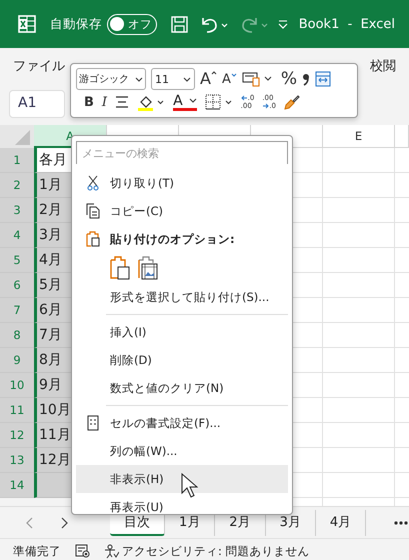 The height and width of the screenshot is (560, 409). Describe the element at coordinates (76, 24) in the screenshot. I see `autosave-label: 自動保存` at that location.